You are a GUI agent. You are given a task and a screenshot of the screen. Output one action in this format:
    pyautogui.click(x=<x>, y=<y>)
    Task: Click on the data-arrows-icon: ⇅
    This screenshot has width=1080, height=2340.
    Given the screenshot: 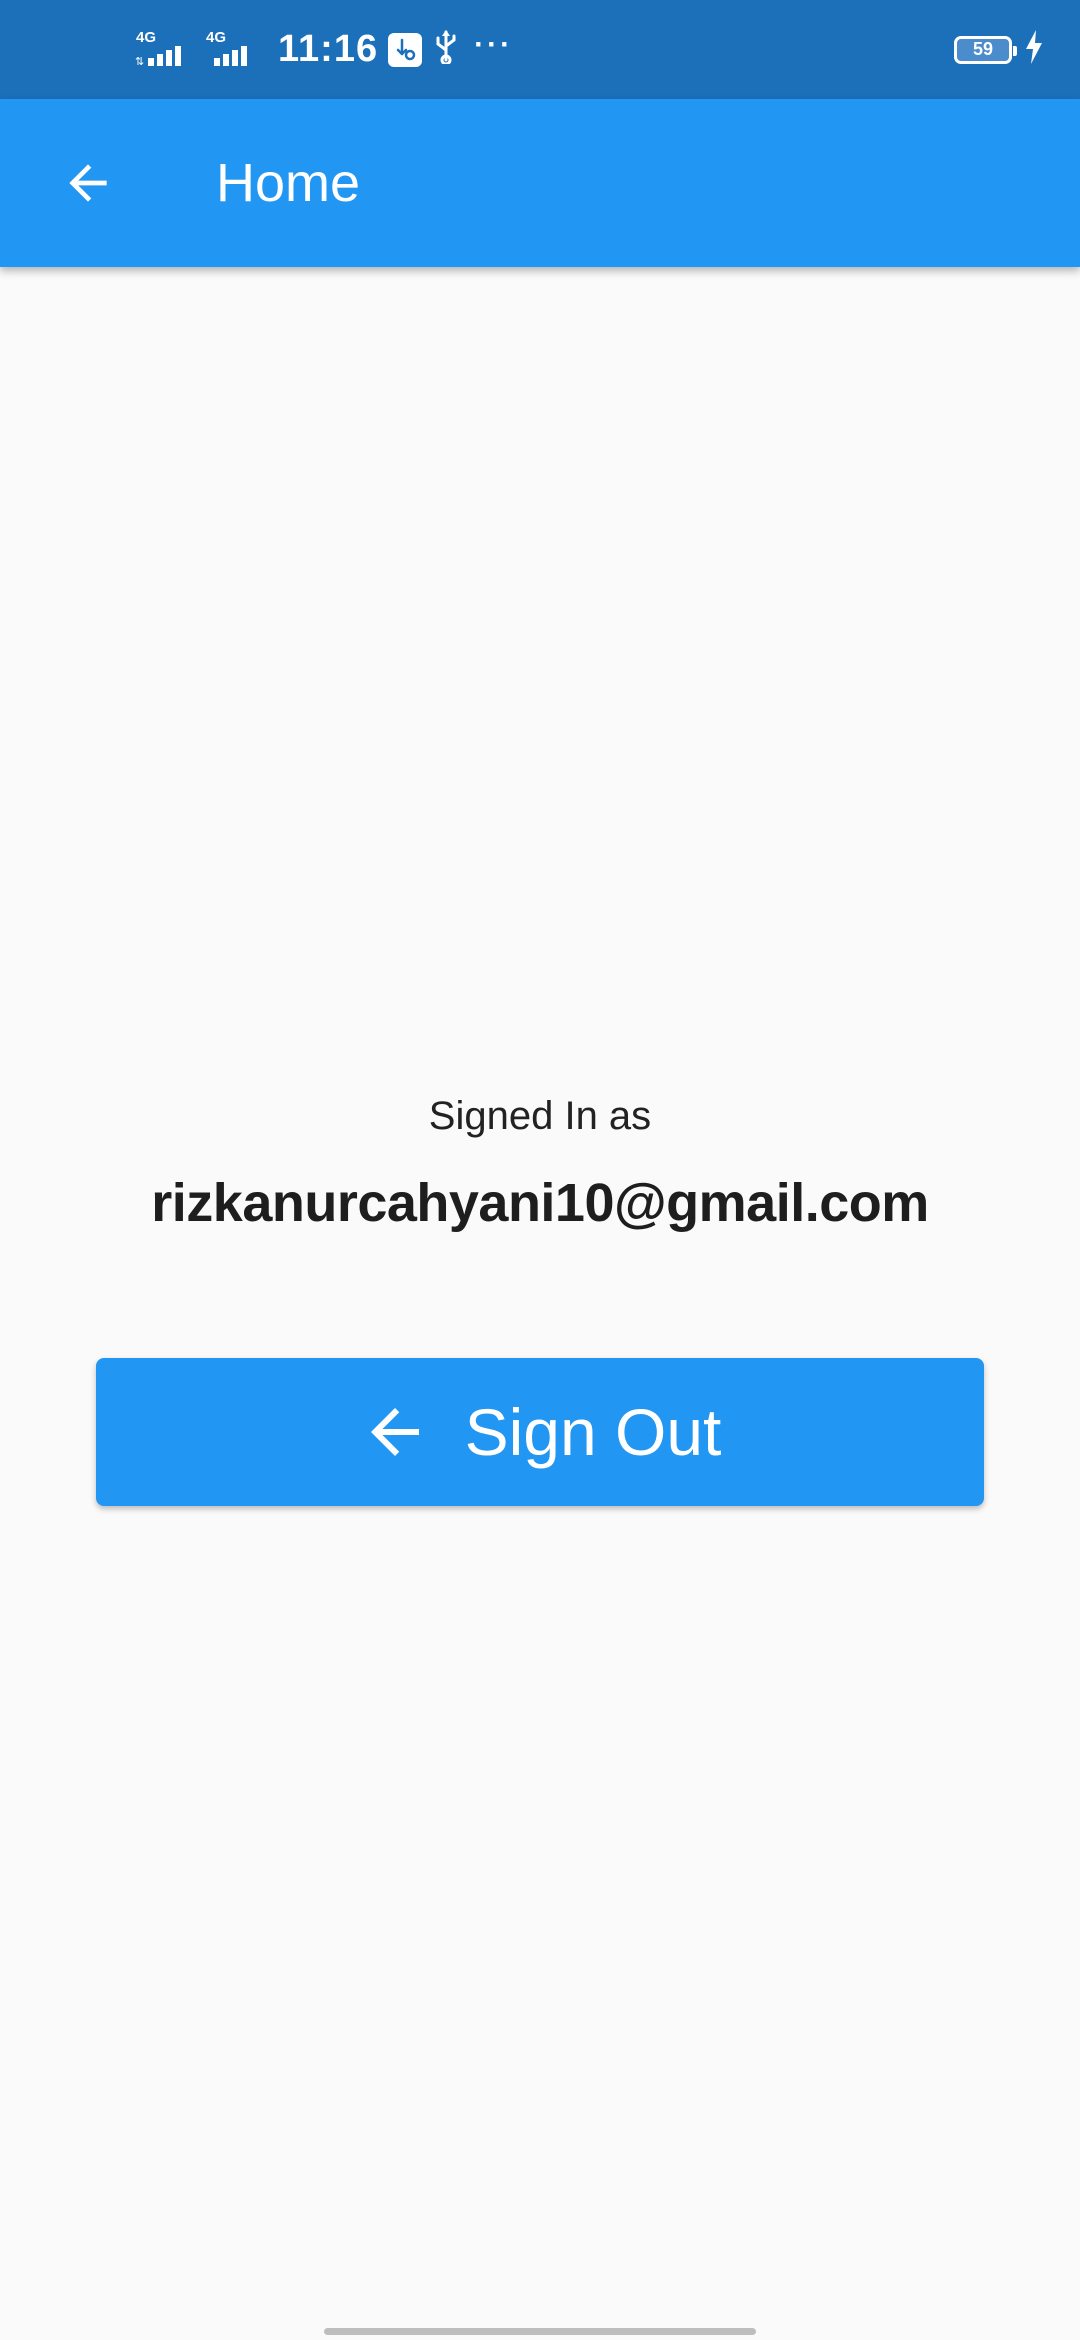 What is the action you would take?
    pyautogui.click(x=140, y=61)
    